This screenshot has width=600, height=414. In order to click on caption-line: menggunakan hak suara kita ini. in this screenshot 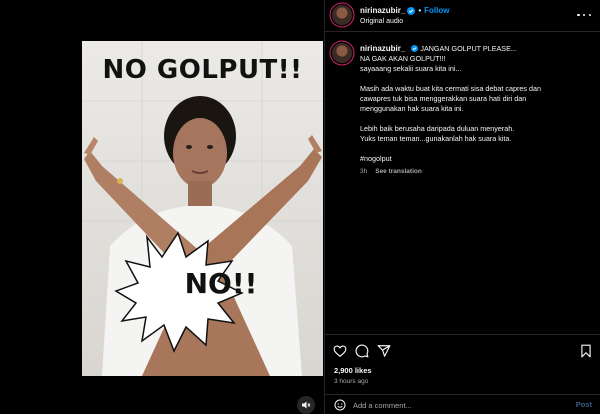, I will do `click(412, 108)`.